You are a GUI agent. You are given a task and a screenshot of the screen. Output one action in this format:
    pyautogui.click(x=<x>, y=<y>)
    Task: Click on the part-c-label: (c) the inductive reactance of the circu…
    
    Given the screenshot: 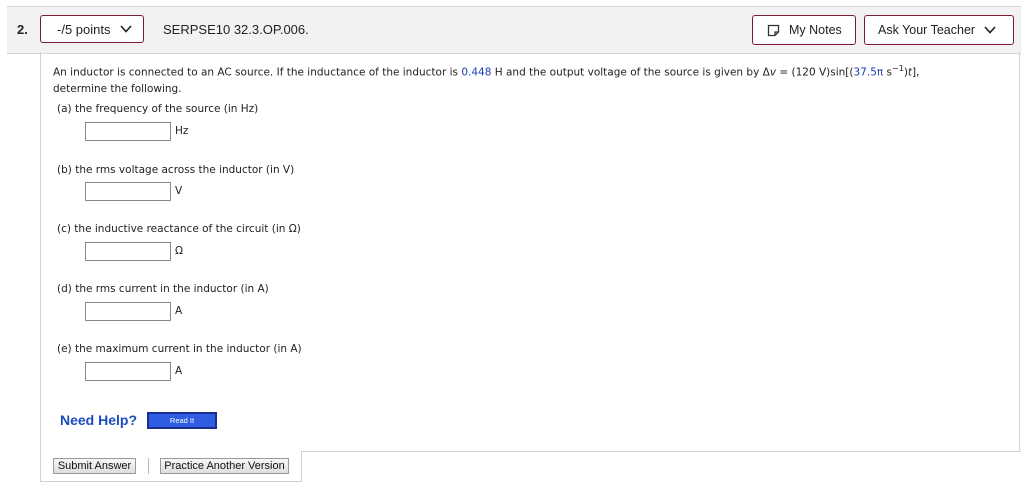 What is the action you would take?
    pyautogui.click(x=179, y=229)
    